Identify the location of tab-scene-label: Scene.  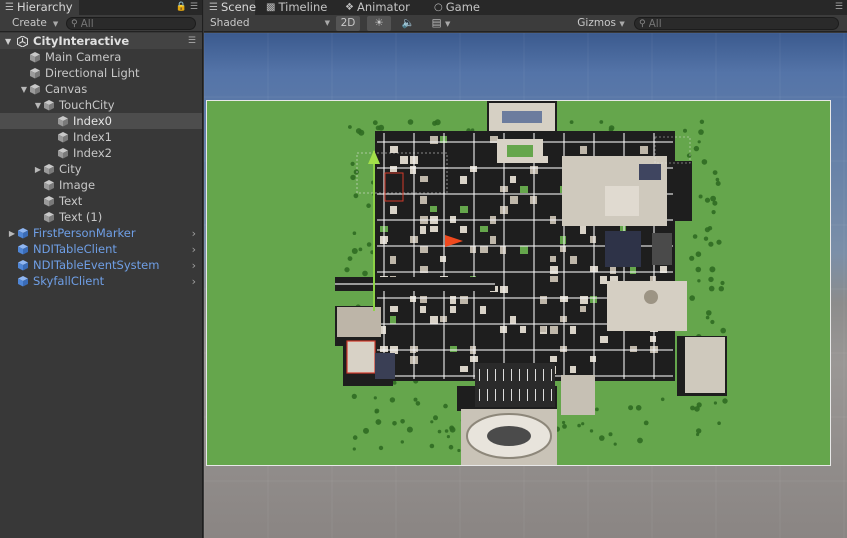
(238, 7).